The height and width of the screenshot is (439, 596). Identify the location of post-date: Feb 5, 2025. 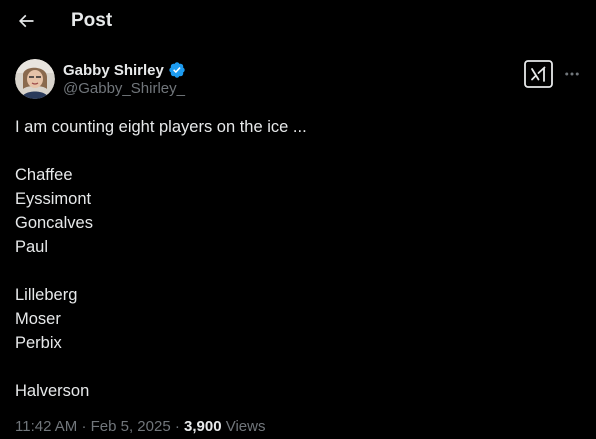
(131, 426).